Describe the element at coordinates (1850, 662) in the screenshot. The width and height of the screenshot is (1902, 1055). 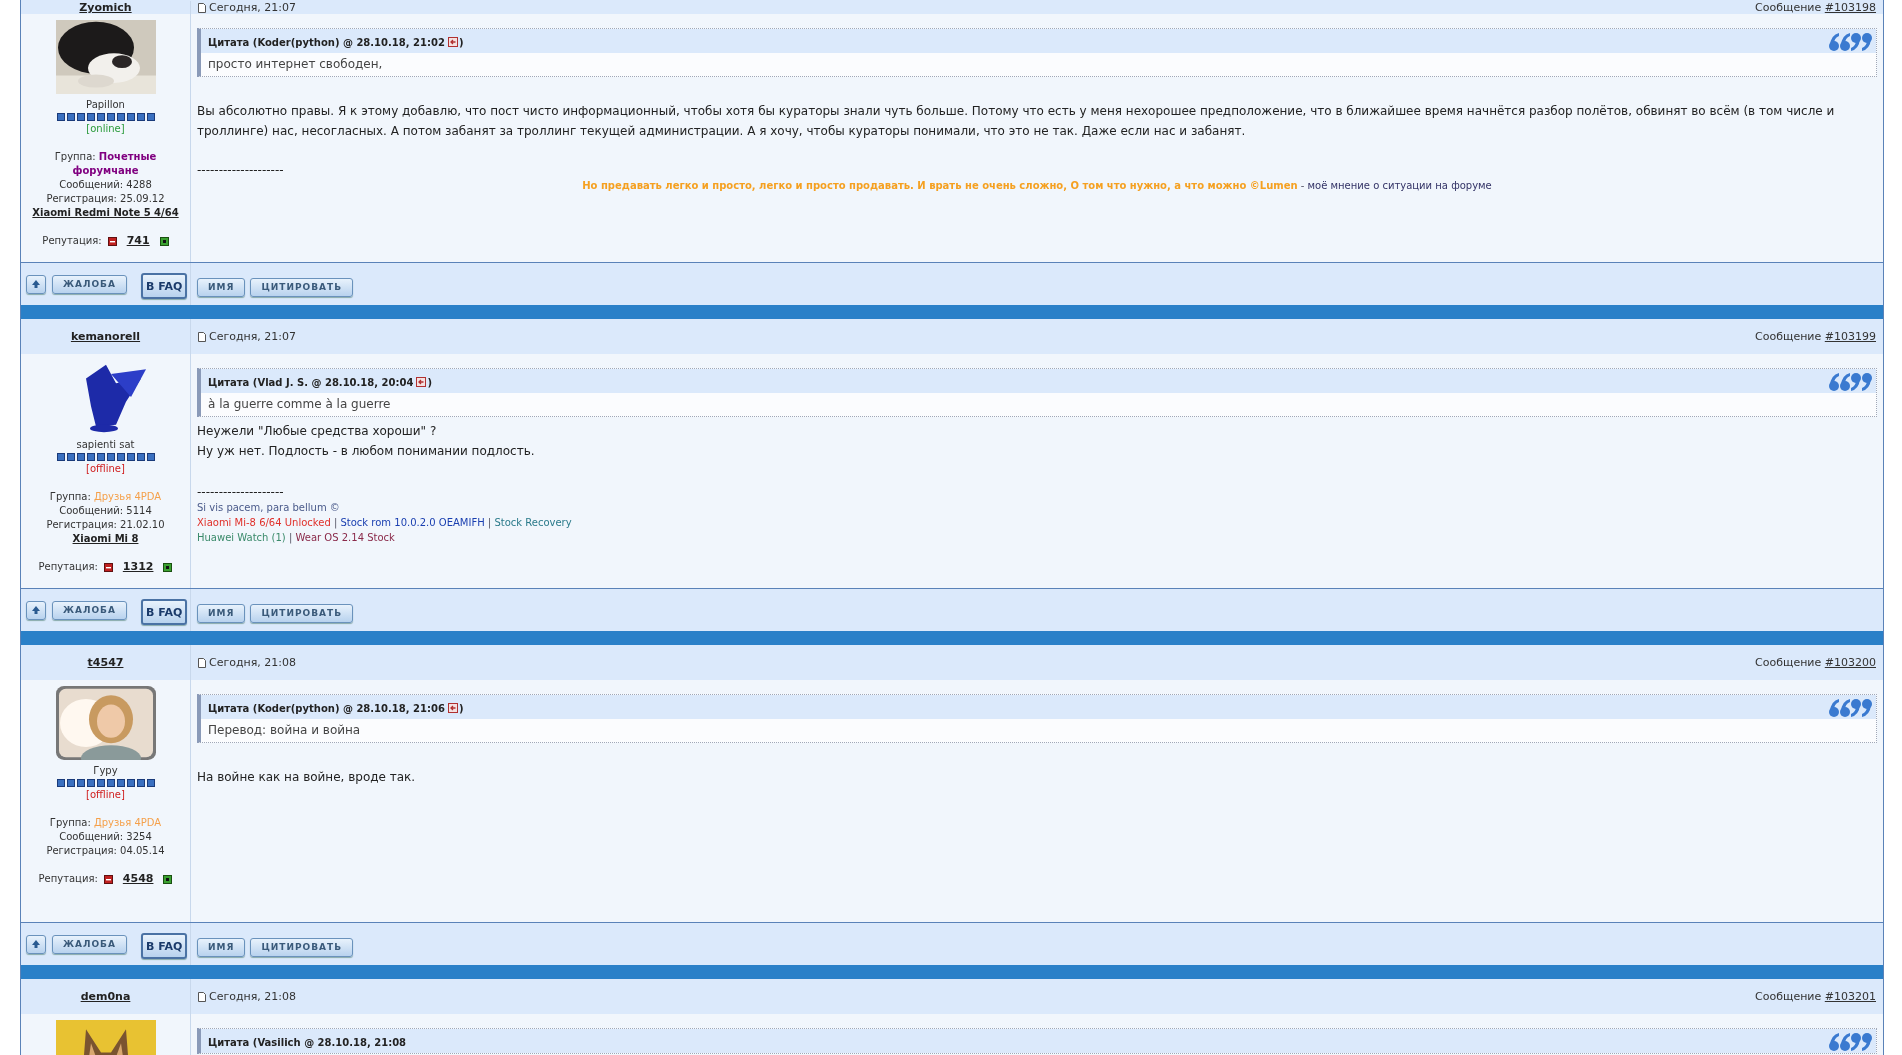
I see `post-number-link: #103200` at that location.